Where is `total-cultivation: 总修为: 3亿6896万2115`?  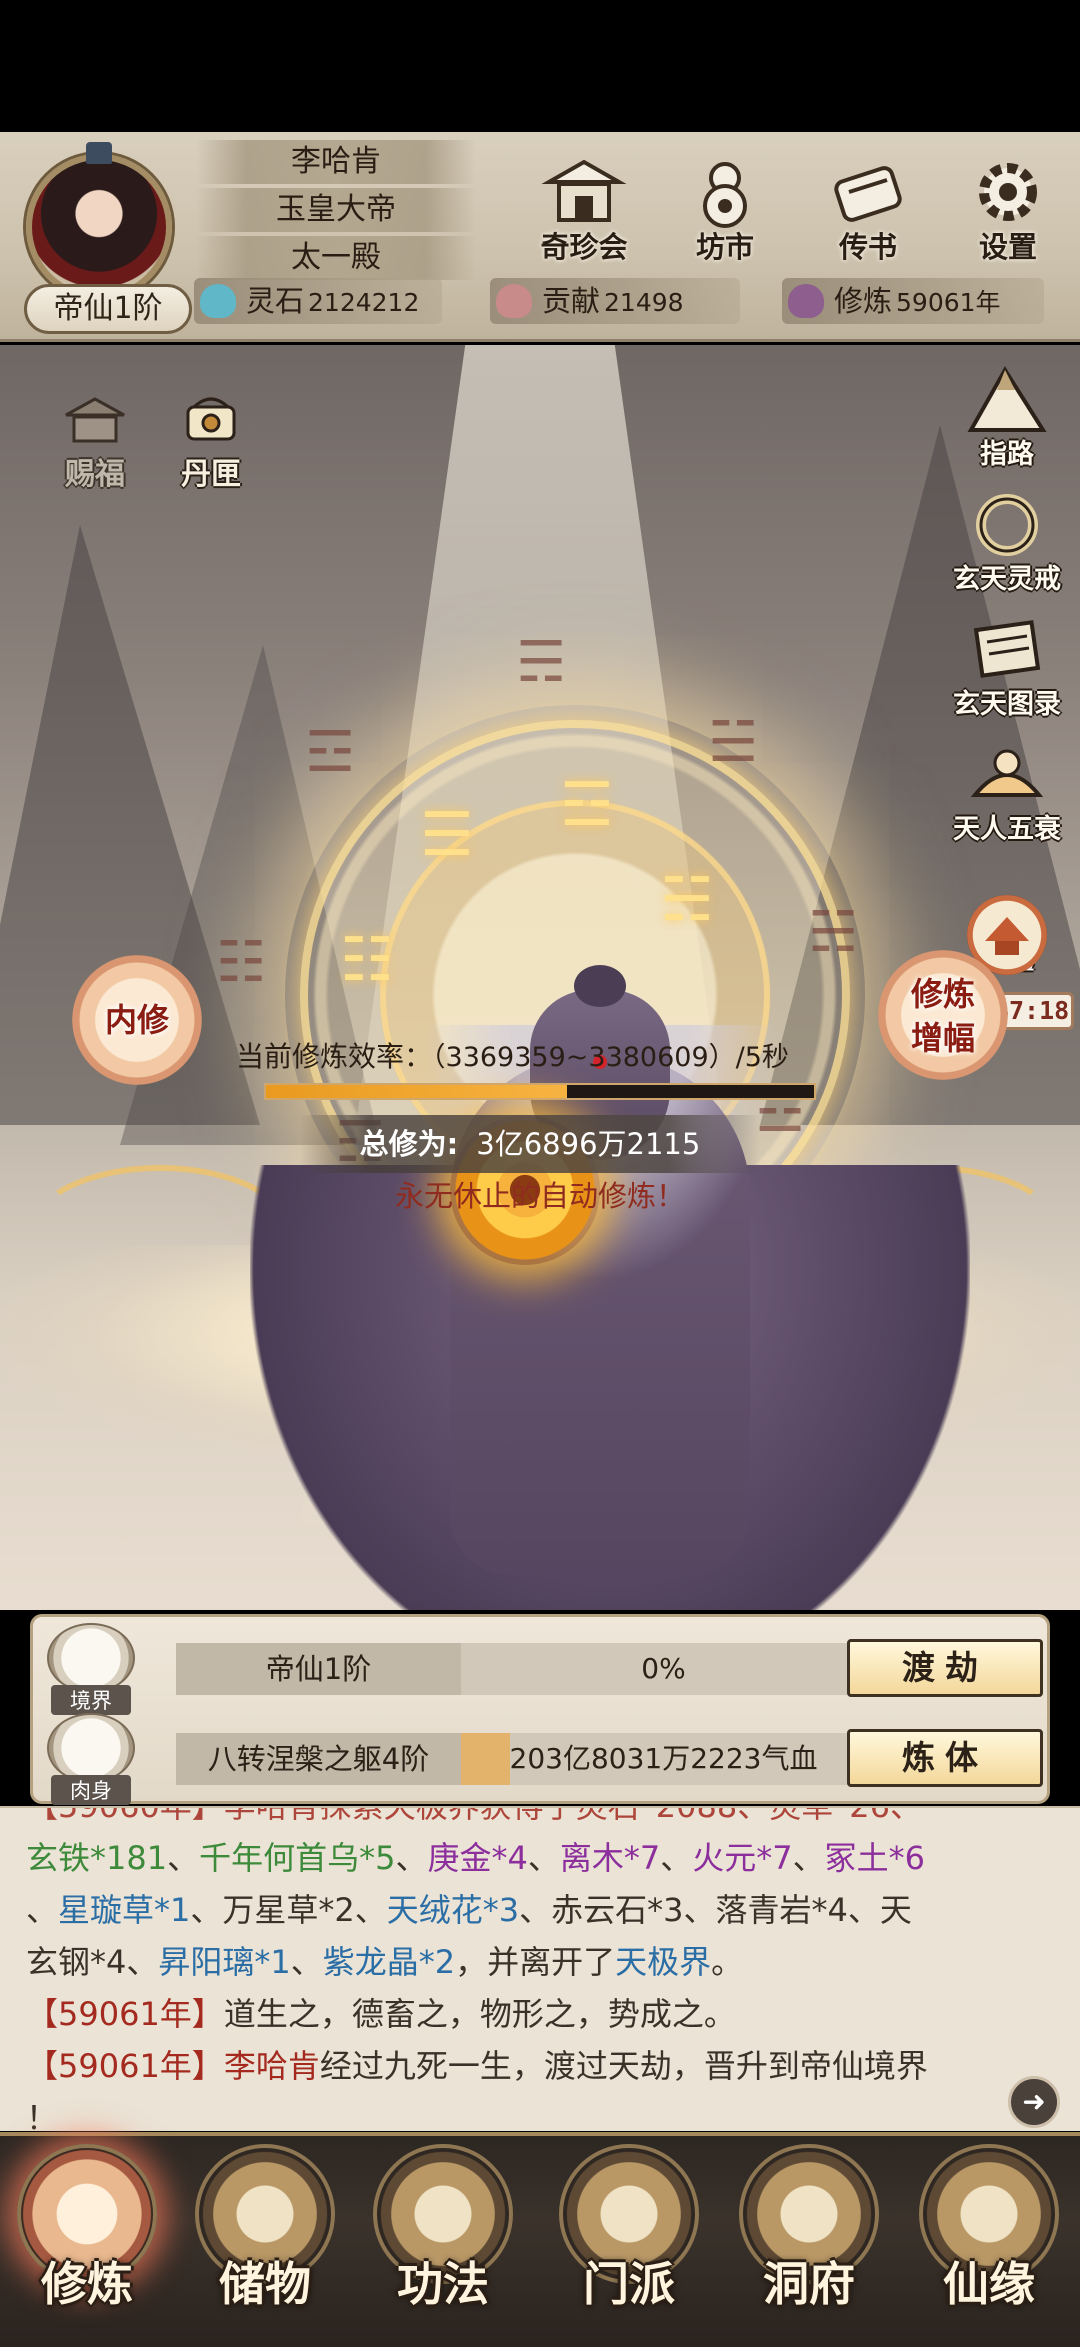
total-cultivation: 总修为: 3亿6896万2115 is located at coordinates (530, 1144).